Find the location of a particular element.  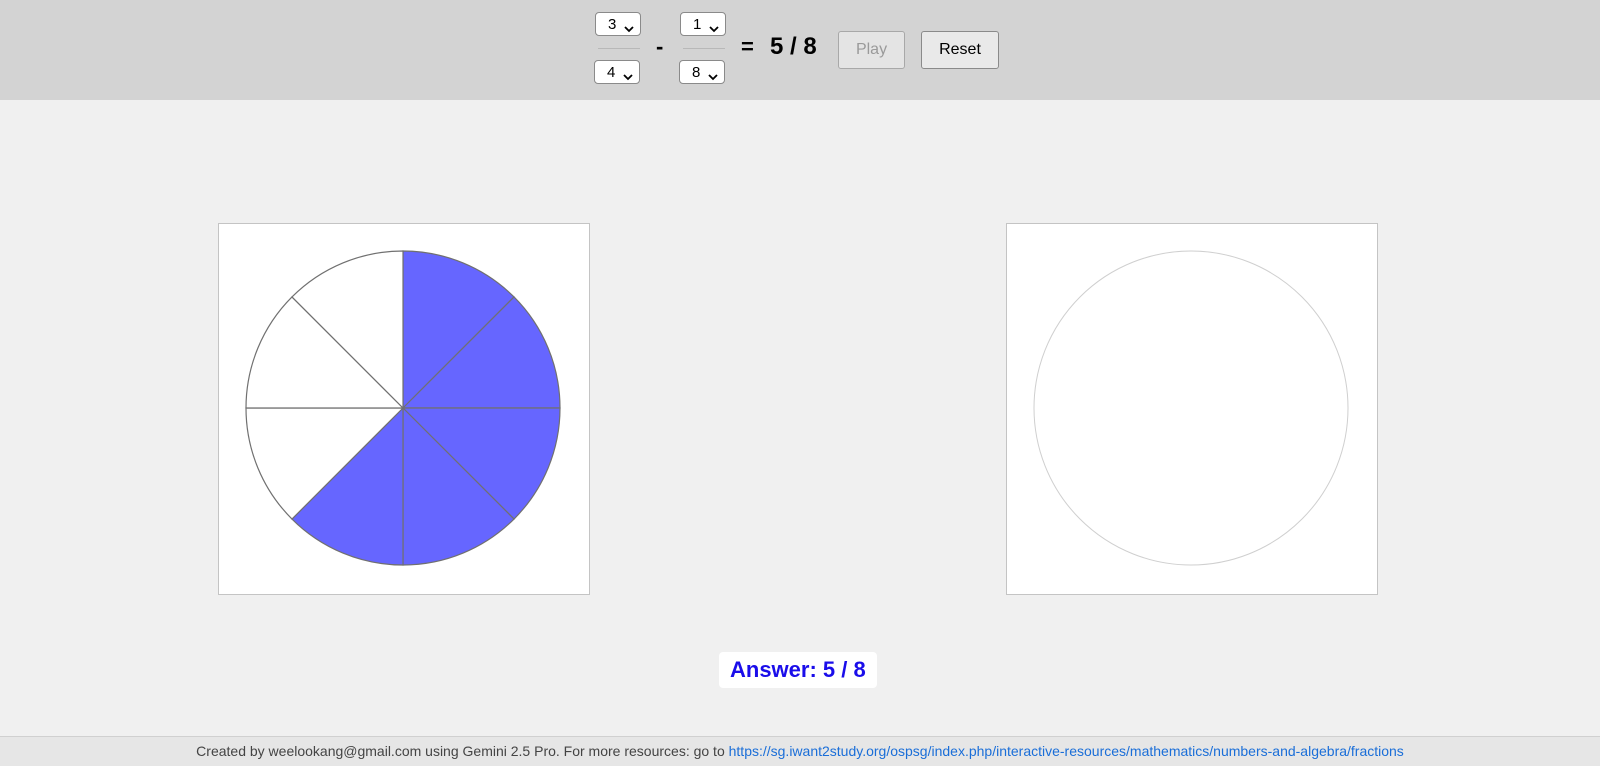

left-pie-panel is located at coordinates (404, 409).